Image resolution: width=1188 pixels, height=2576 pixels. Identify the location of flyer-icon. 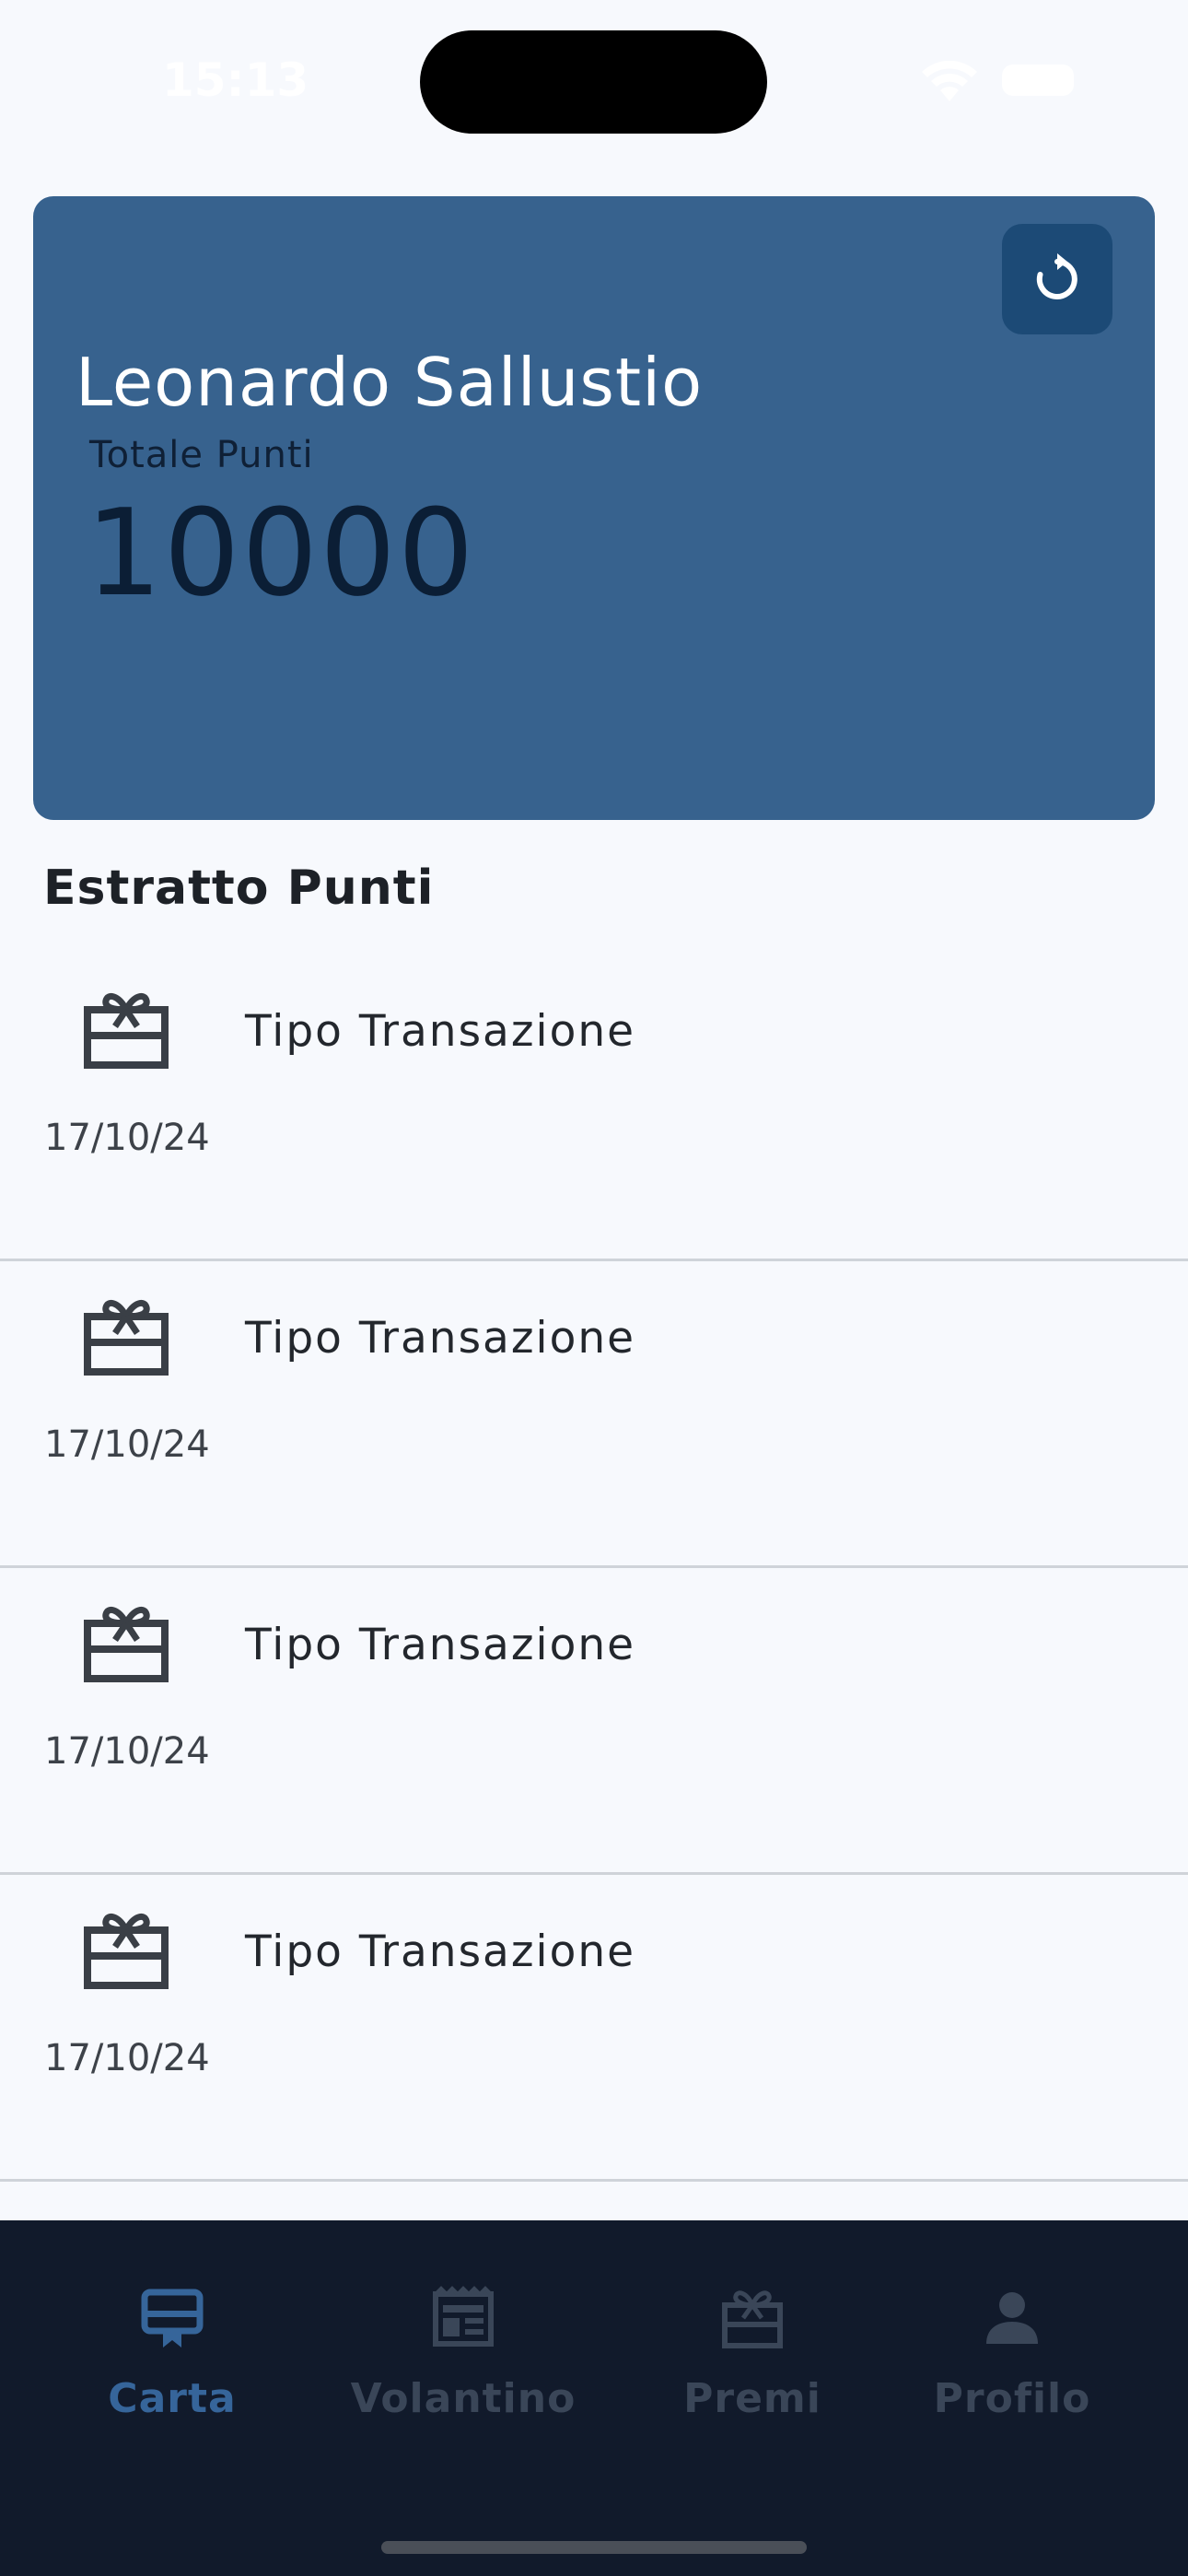
(463, 2316).